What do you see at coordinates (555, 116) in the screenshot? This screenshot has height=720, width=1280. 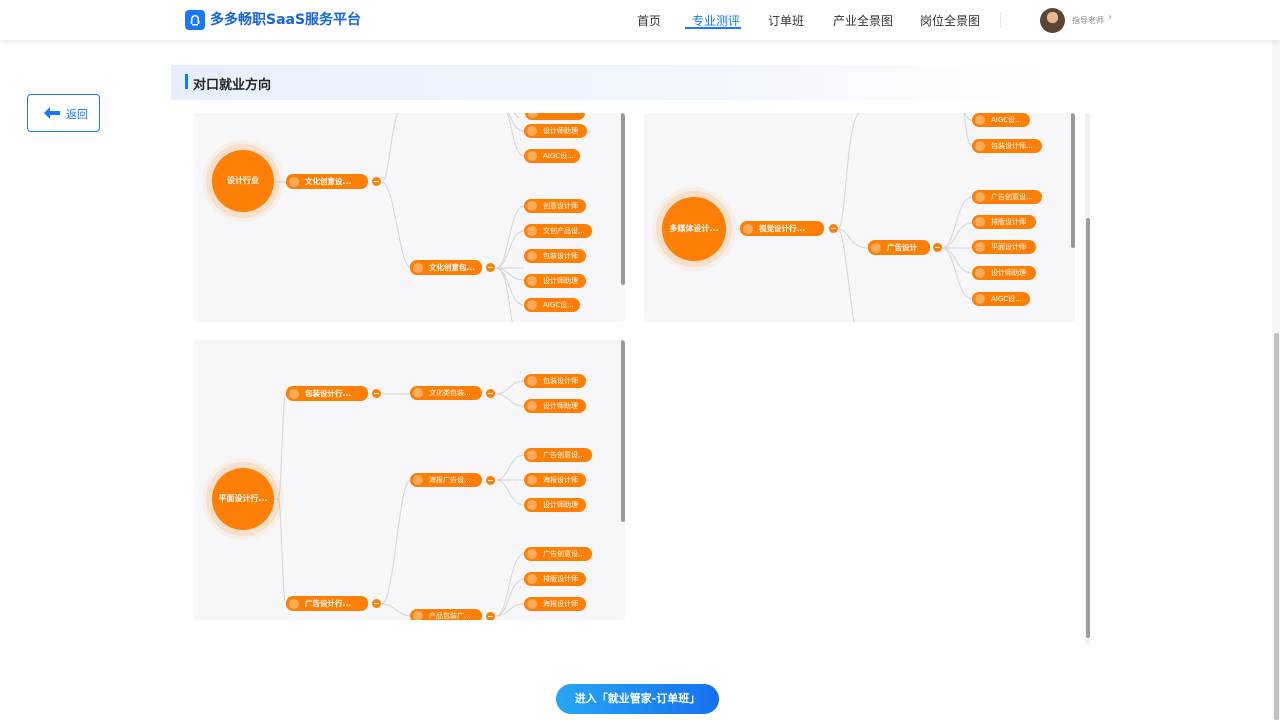 I see `mindmap-node` at bounding box center [555, 116].